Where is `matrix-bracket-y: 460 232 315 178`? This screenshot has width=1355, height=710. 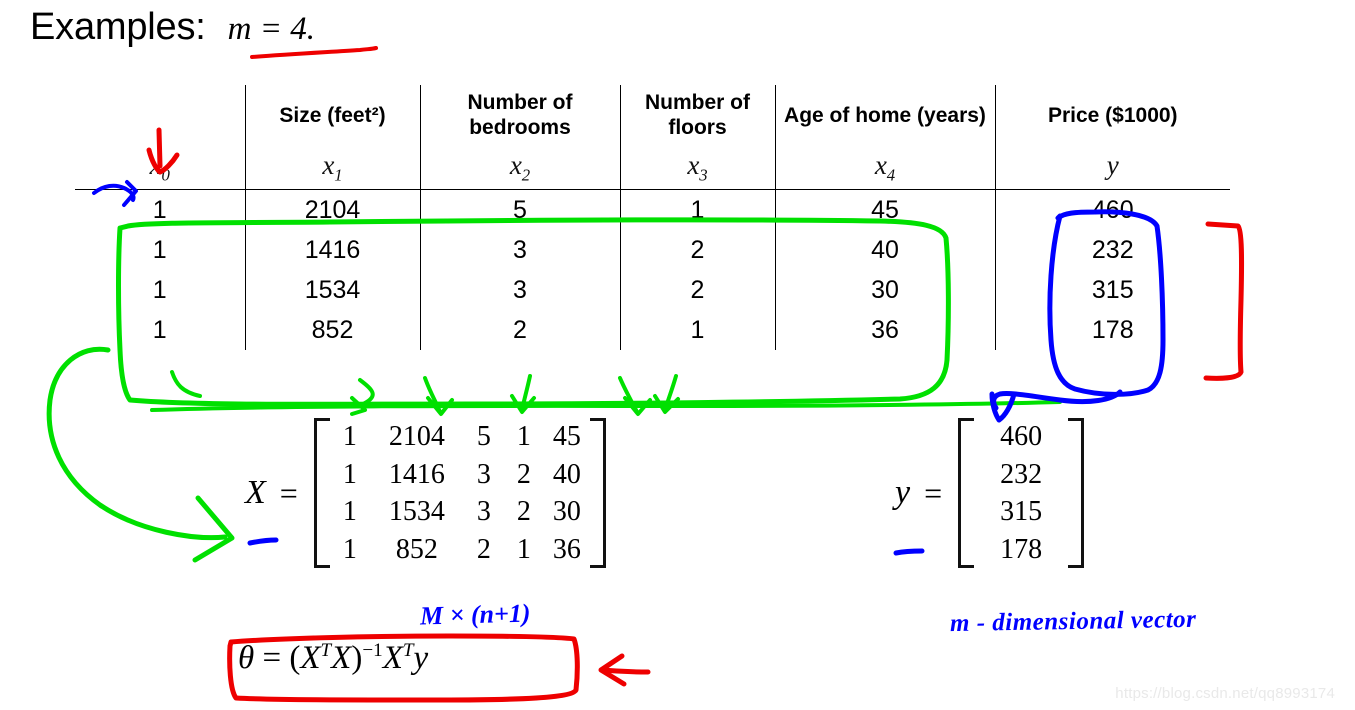
matrix-bracket-y: 460 232 315 178 is located at coordinates (1021, 493).